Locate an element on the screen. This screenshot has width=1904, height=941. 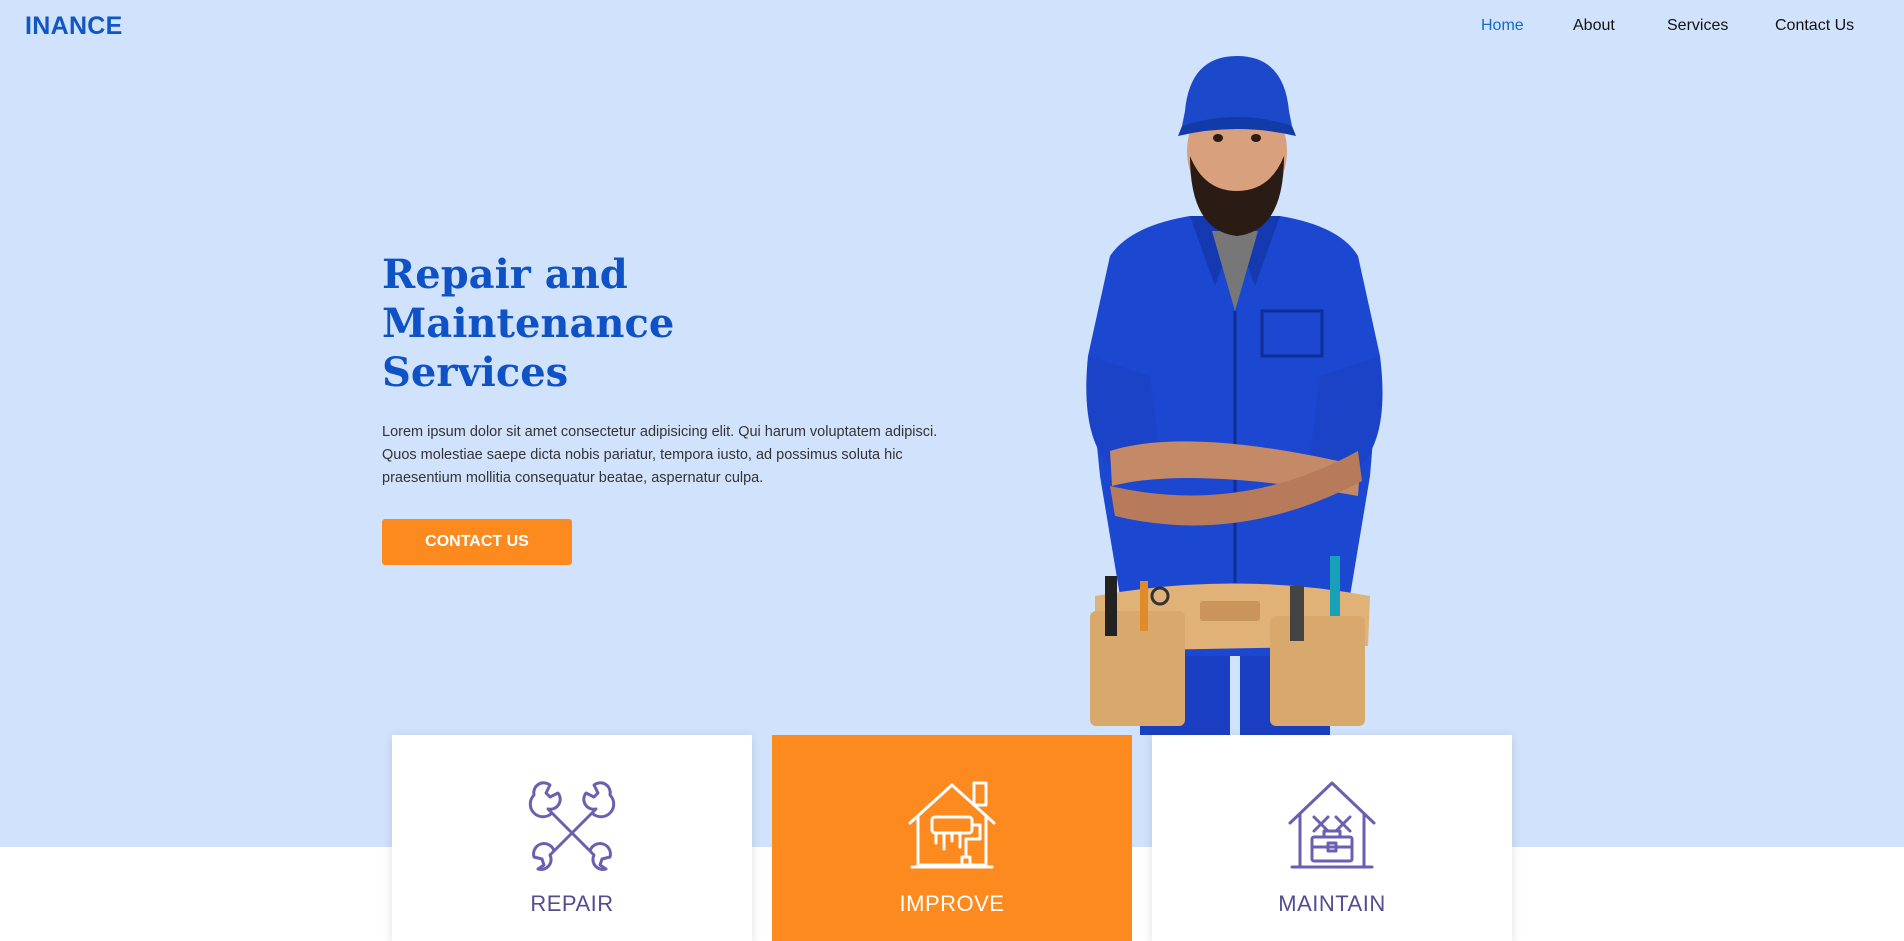
service-card-repair: REPAIR is located at coordinates (572, 838).